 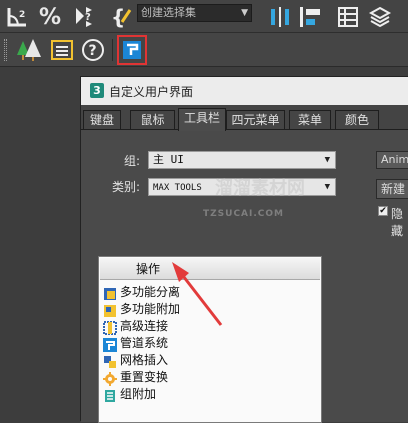 I want to click on dialog-tabs: 键盘 鼠标 工具栏 四元菜单 菜单 颜色, so click(x=244, y=119).